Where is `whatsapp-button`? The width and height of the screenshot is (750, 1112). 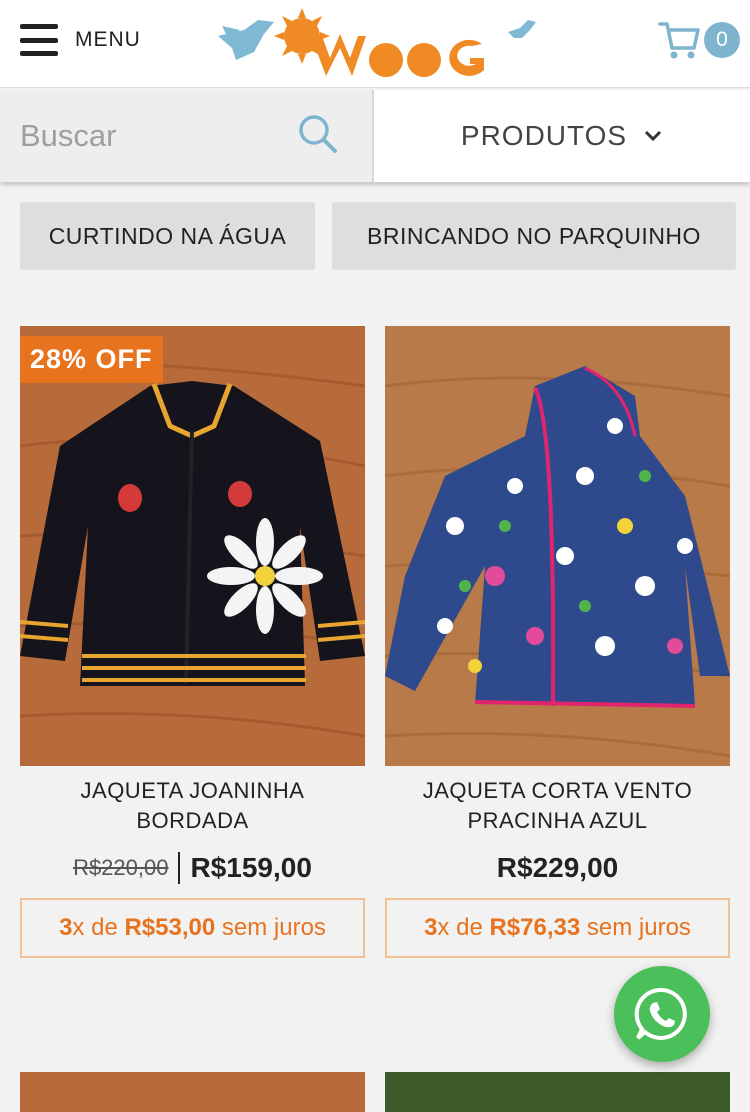 whatsapp-button is located at coordinates (662, 1014).